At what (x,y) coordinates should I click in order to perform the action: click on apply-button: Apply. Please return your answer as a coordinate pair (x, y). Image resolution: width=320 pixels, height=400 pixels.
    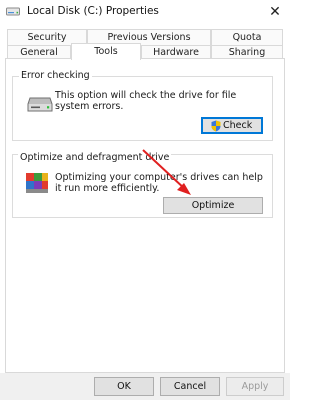
    Looking at the image, I should click on (255, 386).